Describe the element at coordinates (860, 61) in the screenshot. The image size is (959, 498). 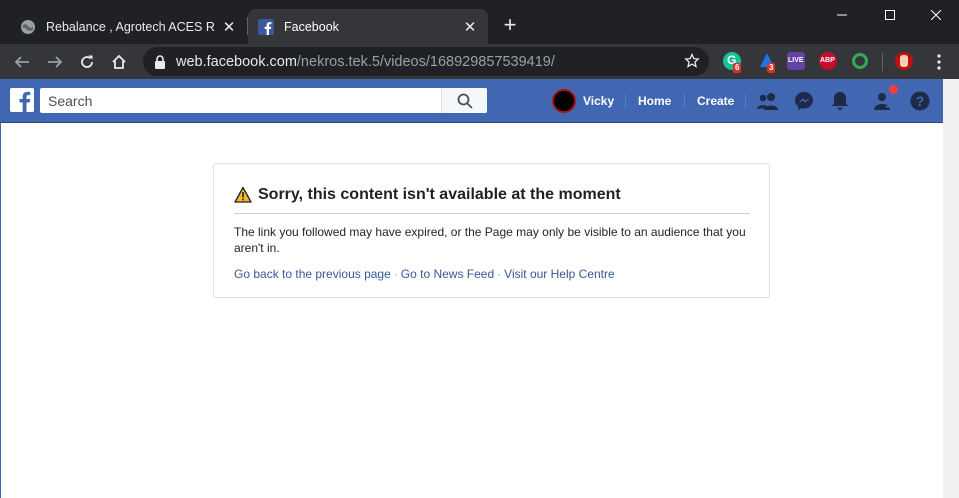
I see `ring-ext-icon` at that location.